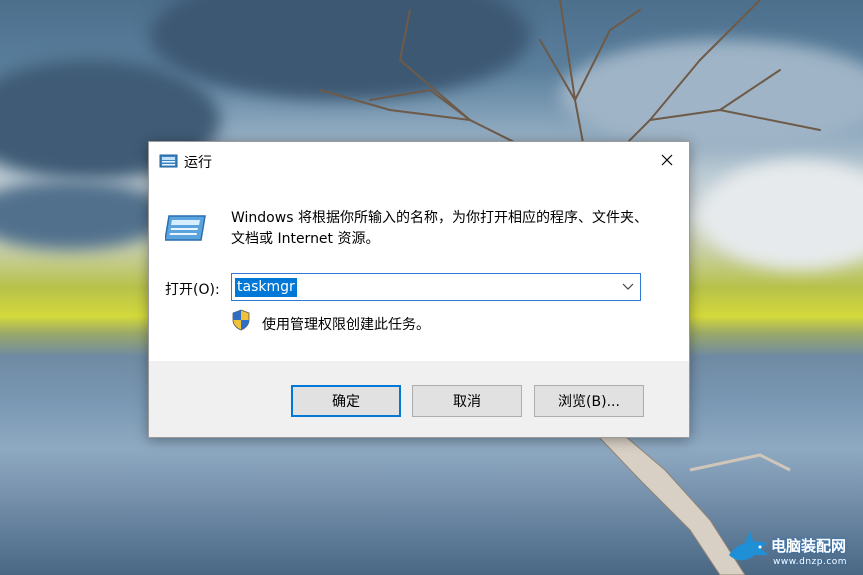 The height and width of the screenshot is (575, 863). What do you see at coordinates (241, 320) in the screenshot?
I see `uac-shield-icon` at bounding box center [241, 320].